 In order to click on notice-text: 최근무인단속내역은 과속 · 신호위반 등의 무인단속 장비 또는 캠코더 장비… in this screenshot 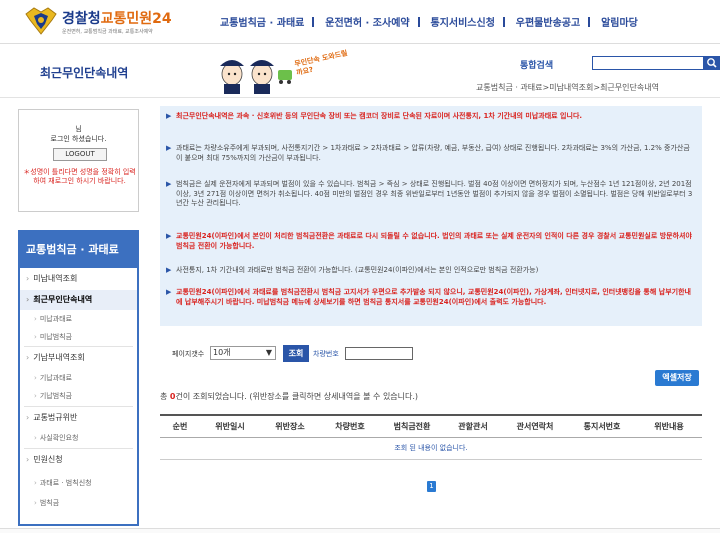, I will do `click(379, 116)`.